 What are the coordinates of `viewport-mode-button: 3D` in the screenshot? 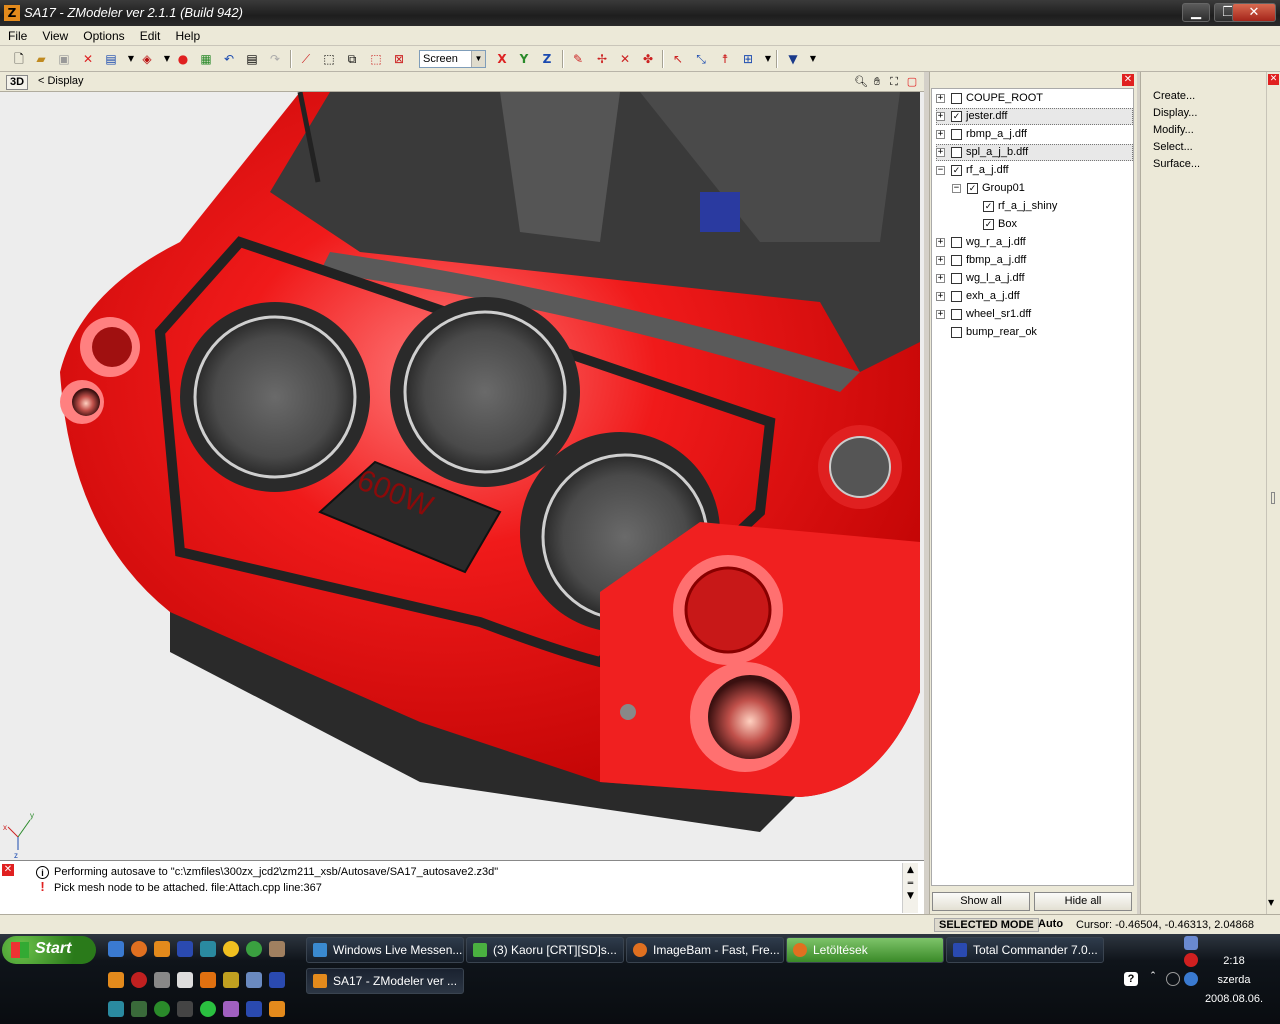 It's located at (17, 82).